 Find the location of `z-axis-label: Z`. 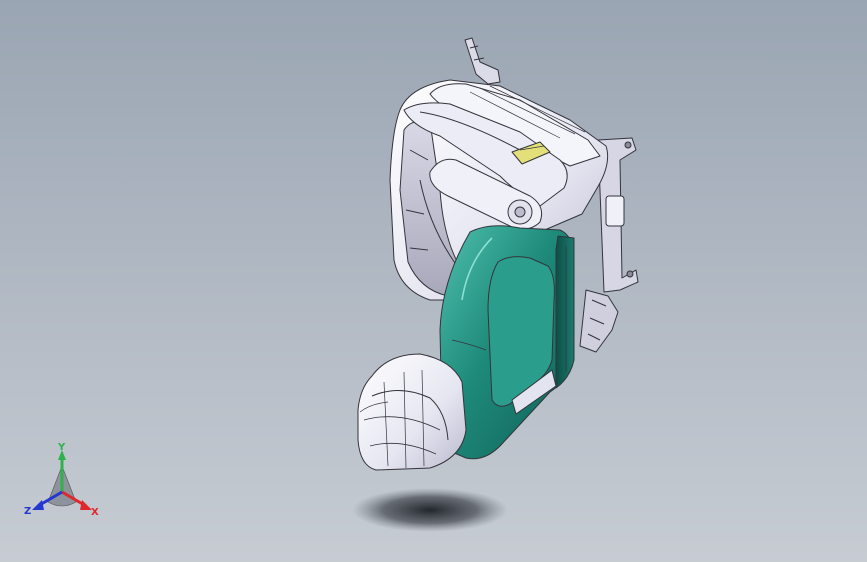

z-axis-label: Z is located at coordinates (27, 511).